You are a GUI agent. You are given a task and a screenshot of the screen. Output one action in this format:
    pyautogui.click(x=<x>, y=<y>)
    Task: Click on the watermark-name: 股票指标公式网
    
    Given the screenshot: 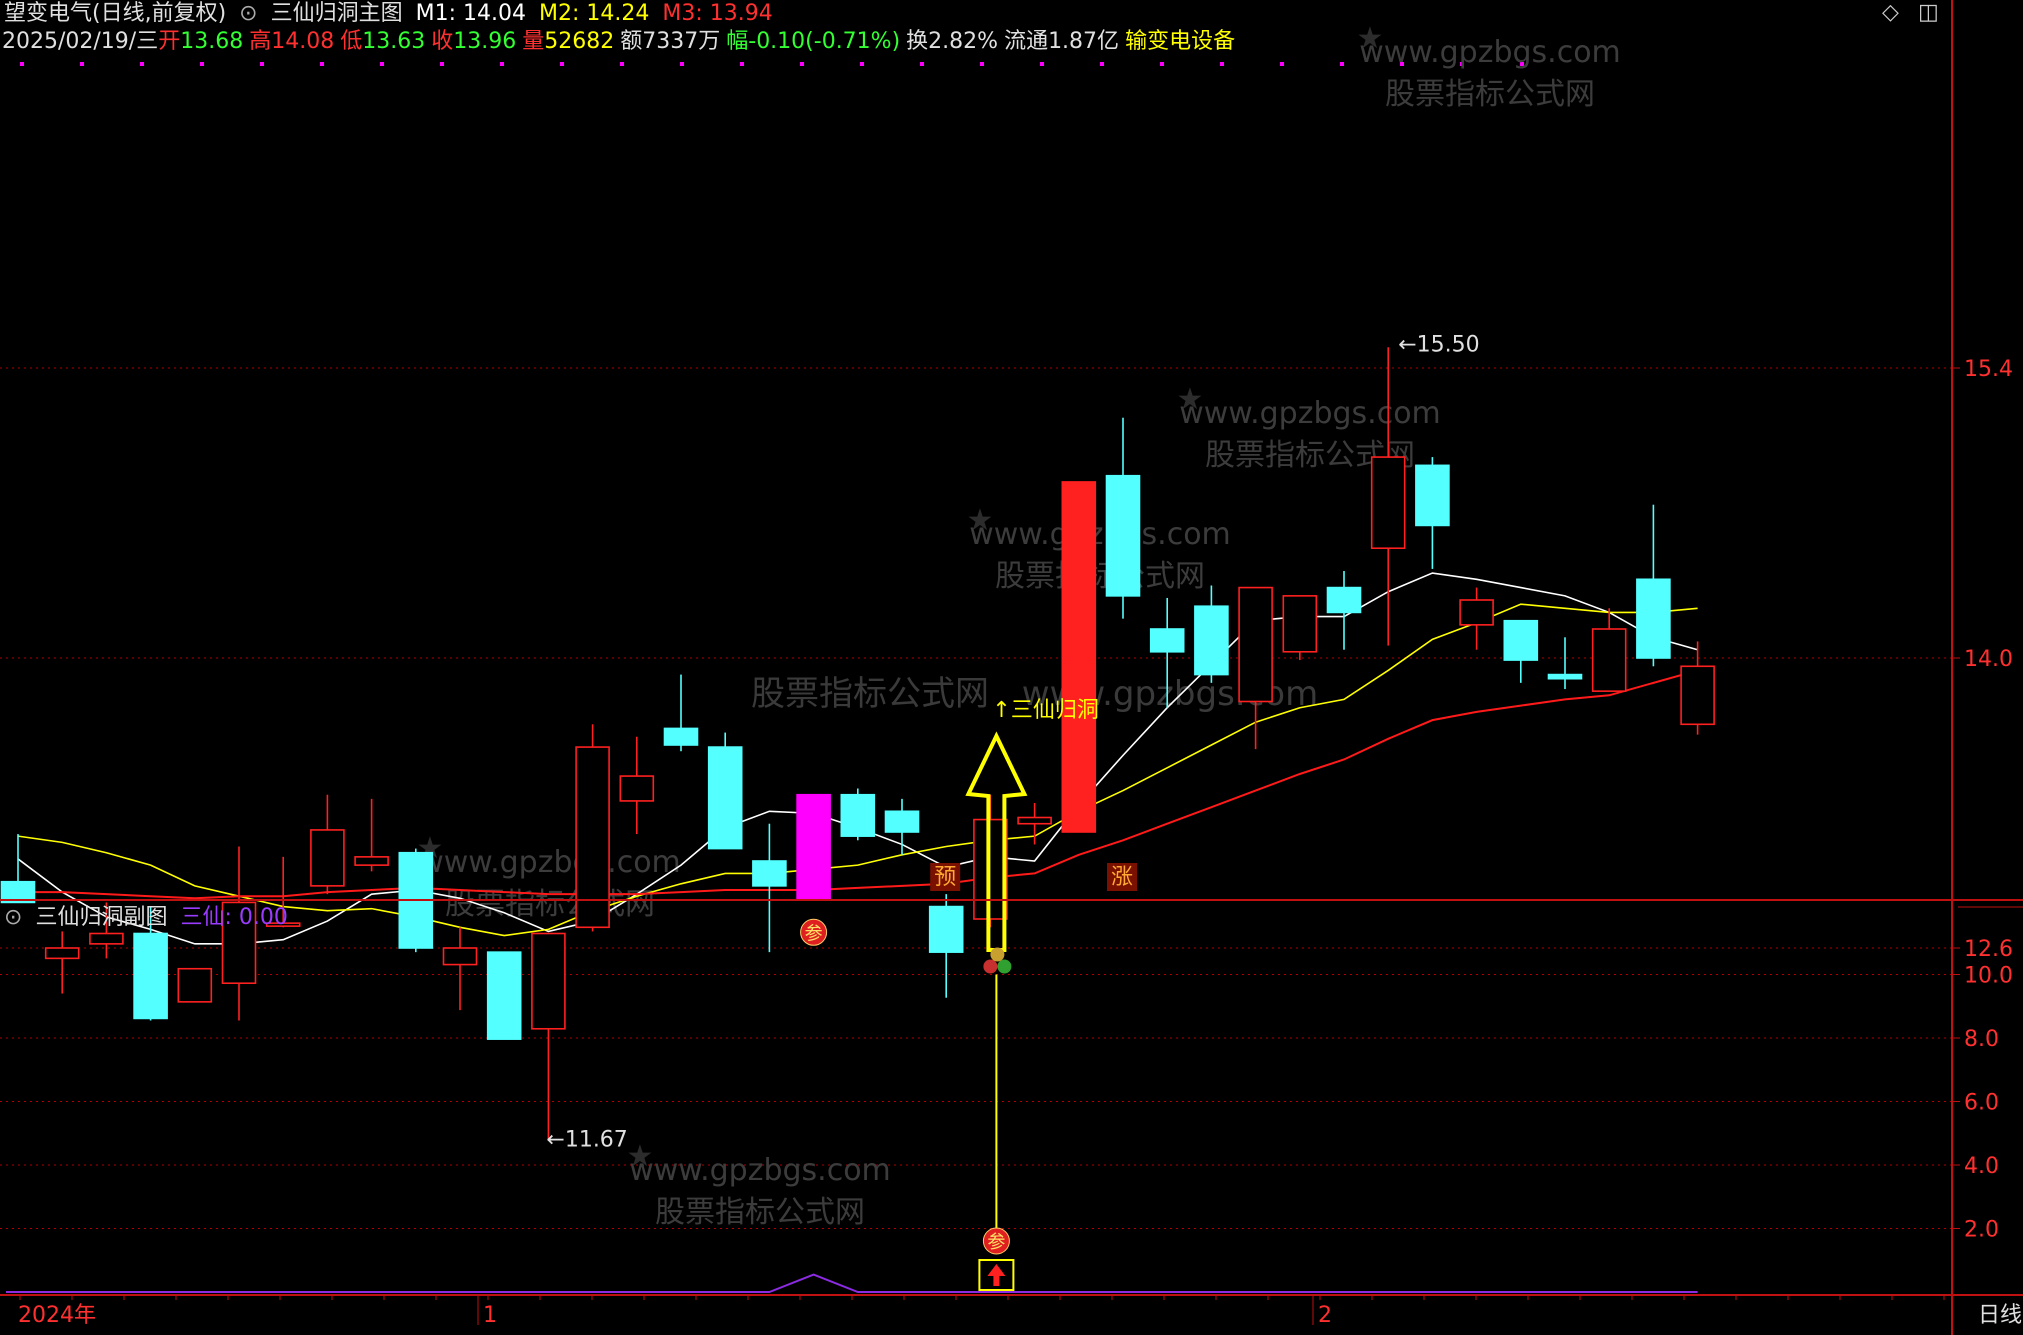 What is the action you would take?
    pyautogui.click(x=1490, y=94)
    